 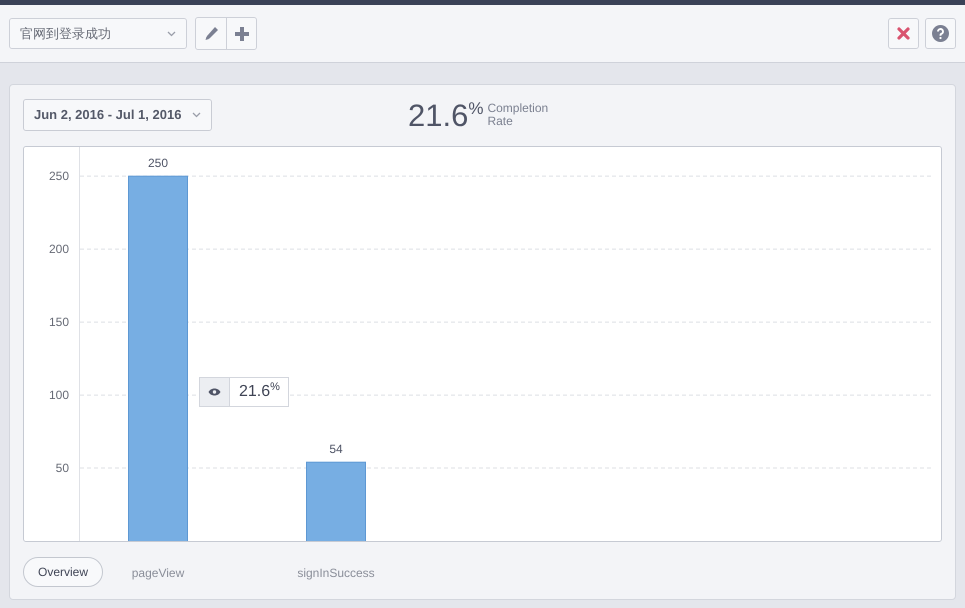 I want to click on axis-tick-label: 100, so click(x=58, y=395).